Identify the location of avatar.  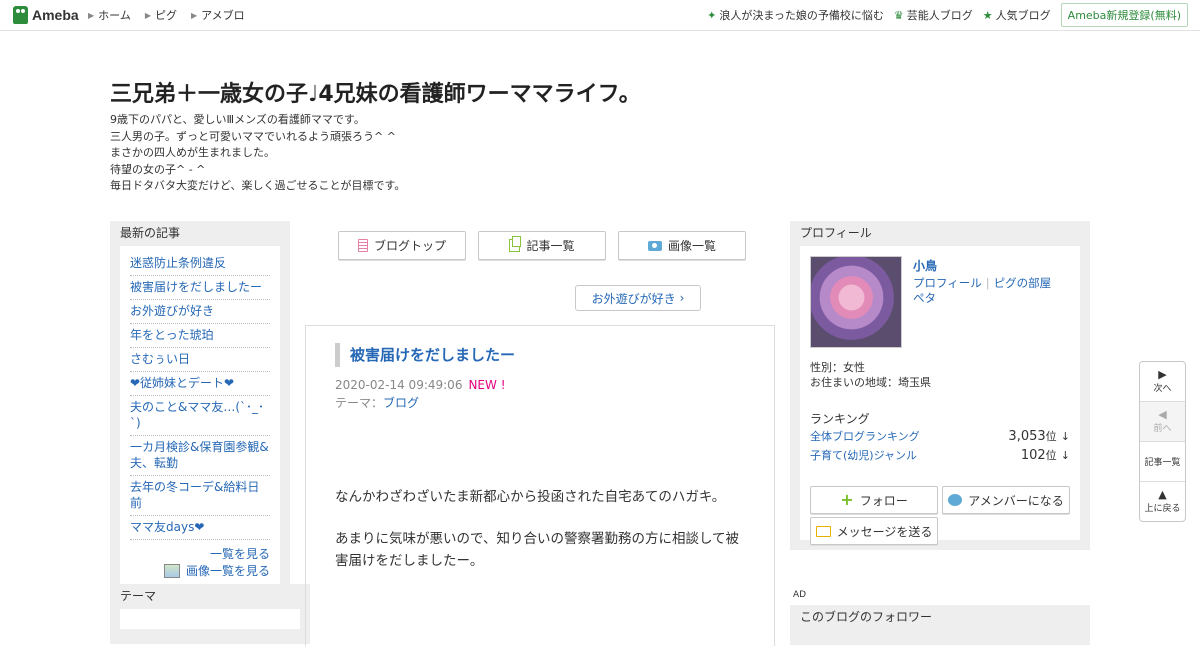
(856, 302).